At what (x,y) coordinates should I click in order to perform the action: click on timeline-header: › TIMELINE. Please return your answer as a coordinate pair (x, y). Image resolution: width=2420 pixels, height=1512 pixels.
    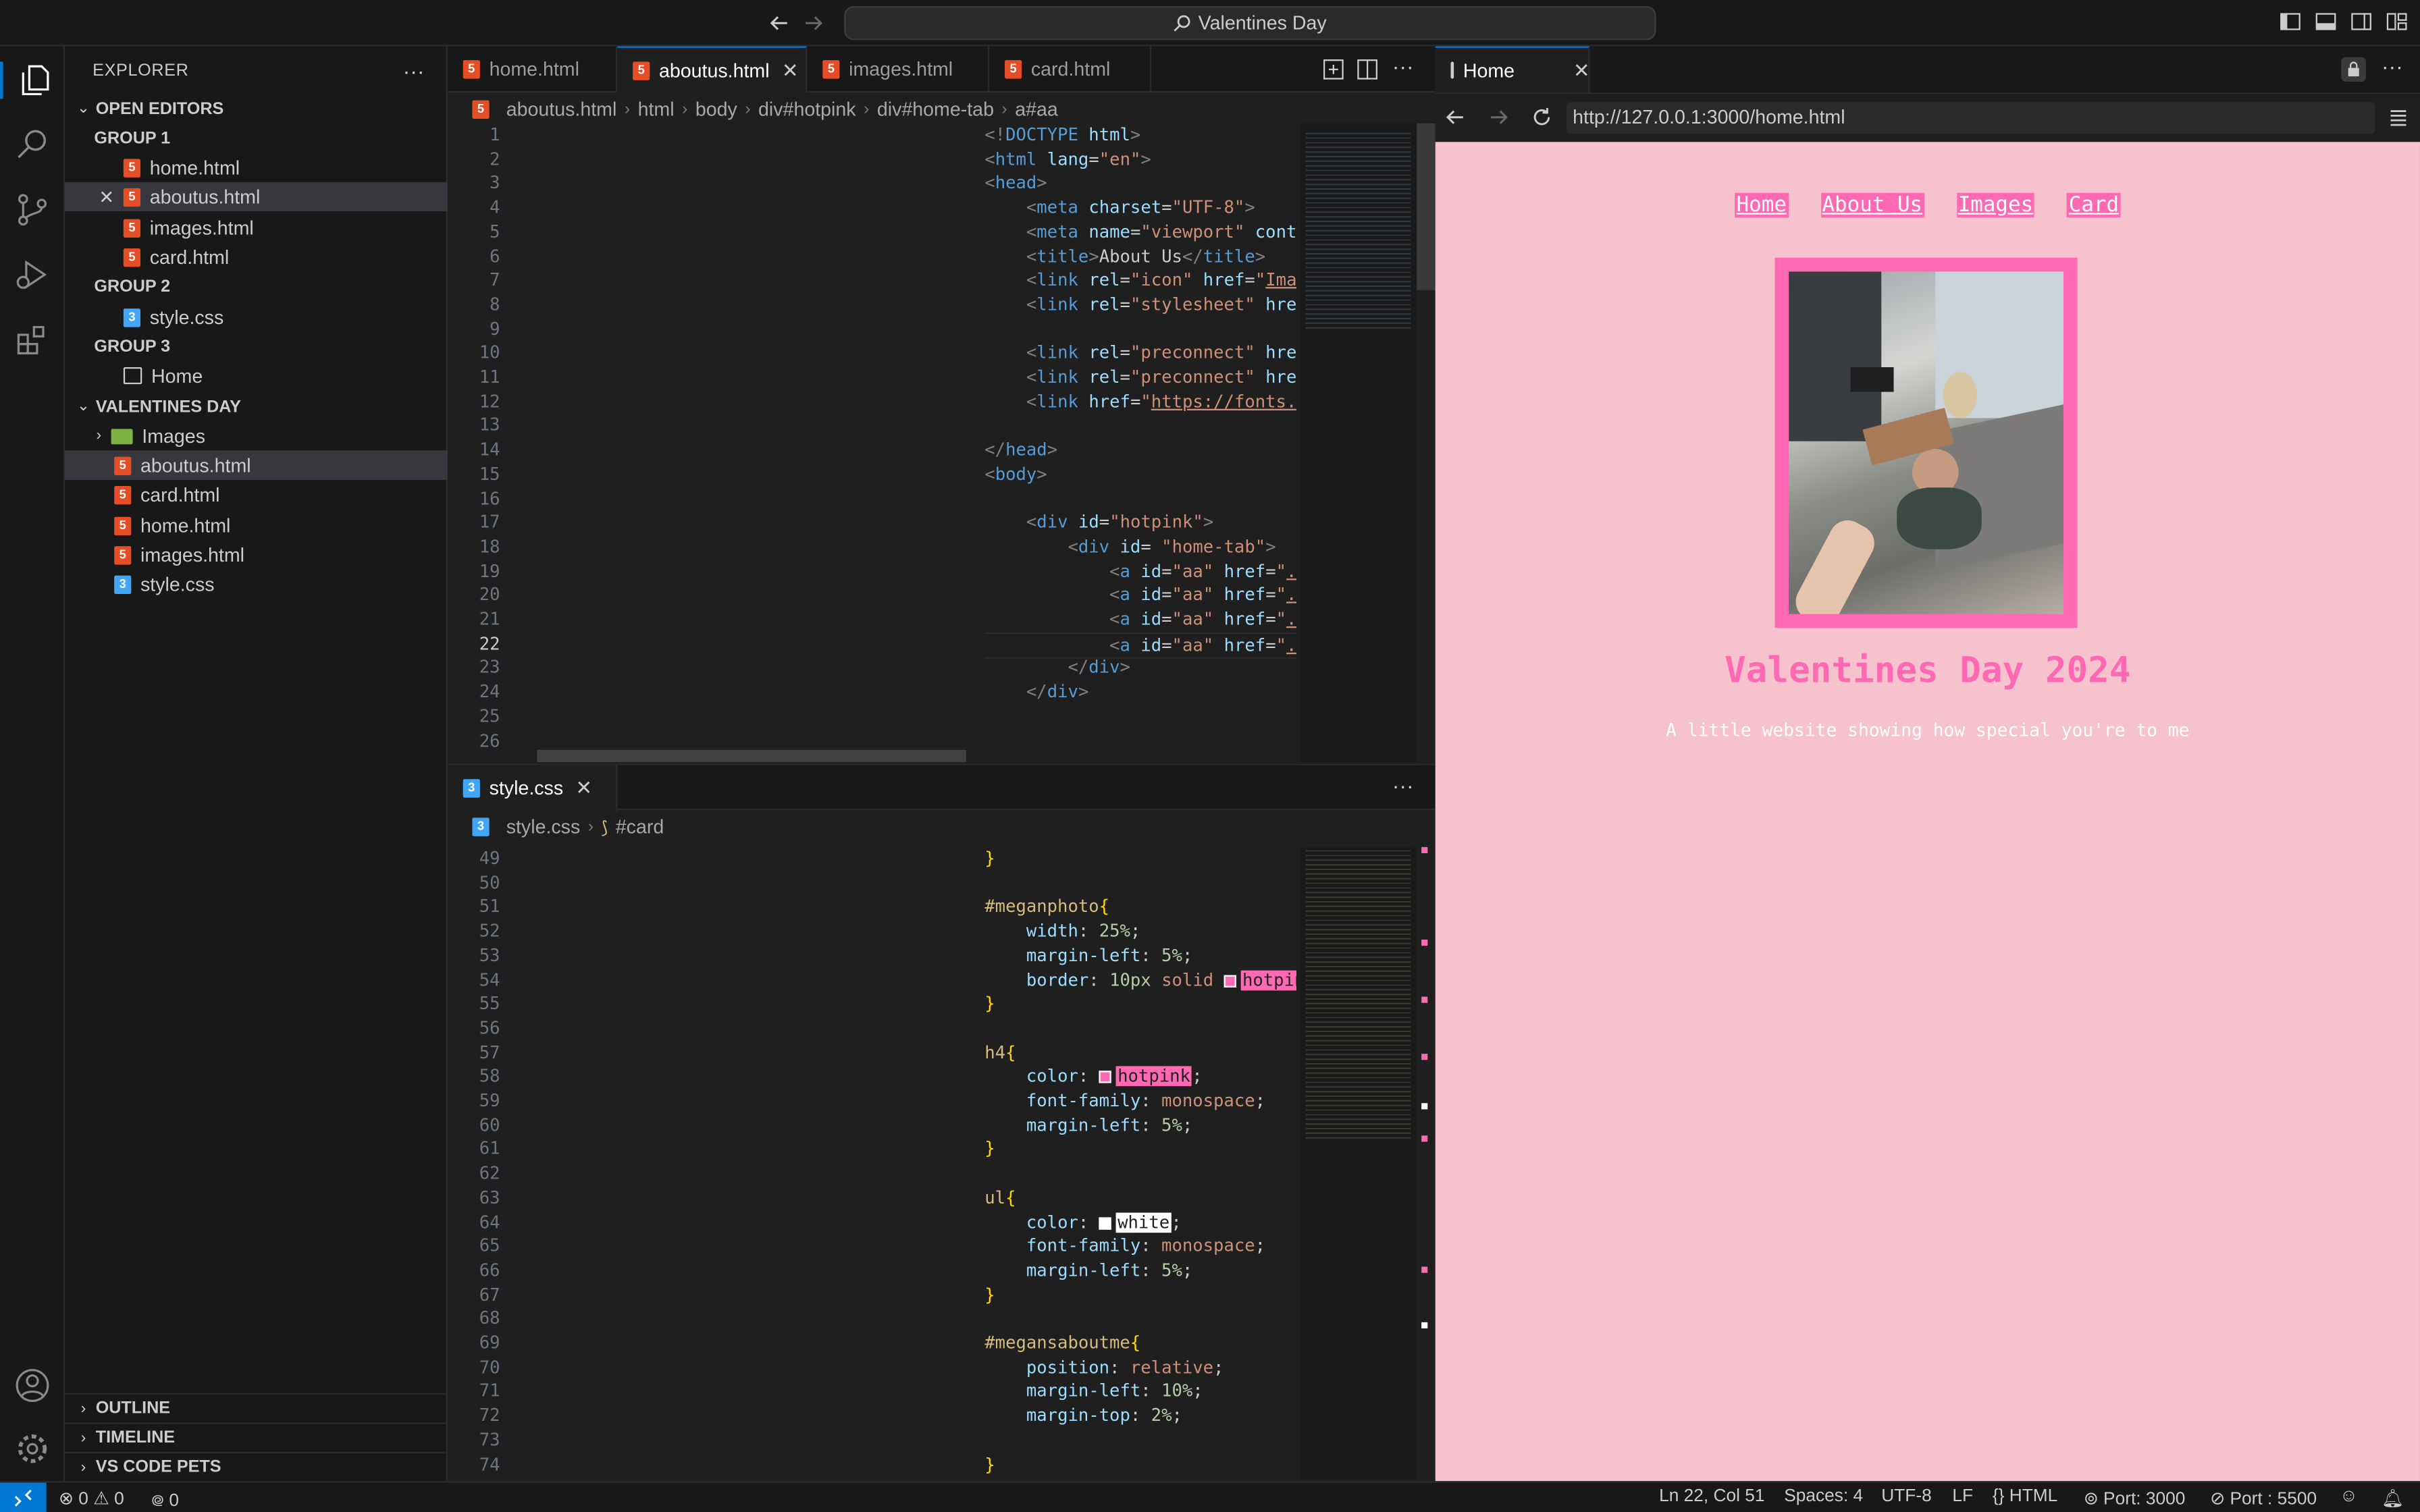
    Looking at the image, I should click on (256, 1436).